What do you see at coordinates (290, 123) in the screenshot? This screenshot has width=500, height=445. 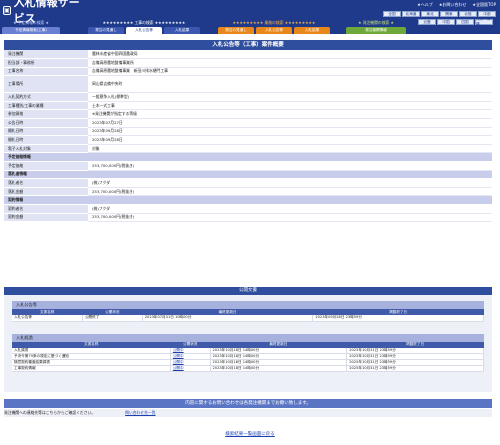 I see `field-value: 2023年07月27日` at bounding box center [290, 123].